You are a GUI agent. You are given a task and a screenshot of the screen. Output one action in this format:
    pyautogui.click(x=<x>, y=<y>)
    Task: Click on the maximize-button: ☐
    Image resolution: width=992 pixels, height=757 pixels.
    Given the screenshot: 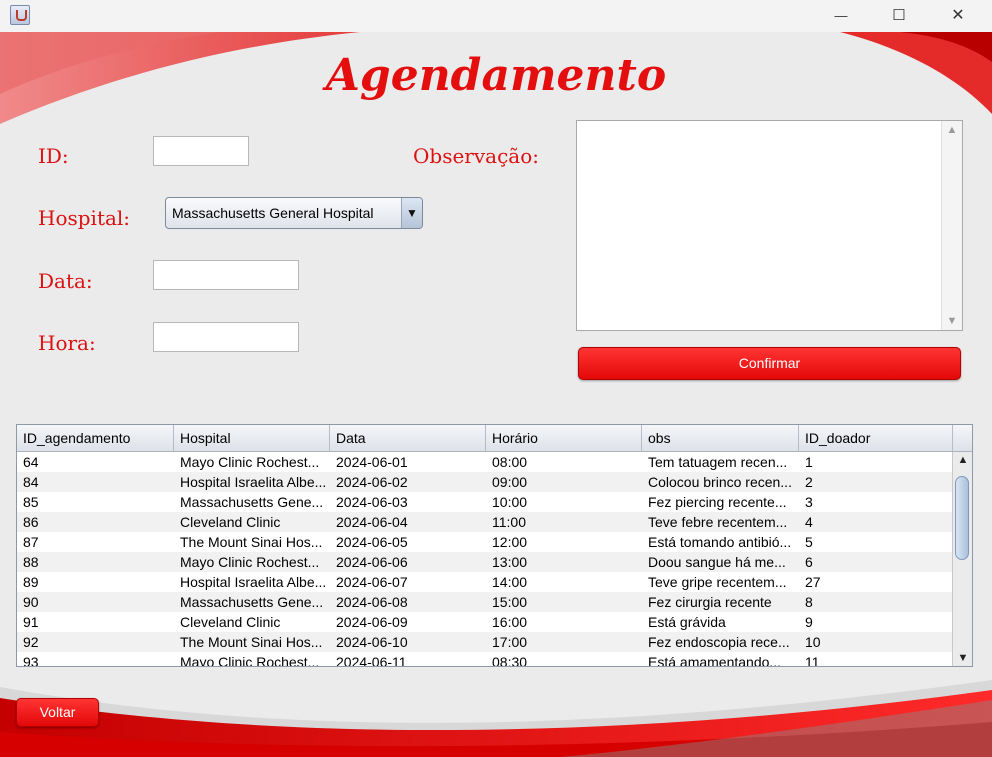 What is the action you would take?
    pyautogui.click(x=899, y=15)
    